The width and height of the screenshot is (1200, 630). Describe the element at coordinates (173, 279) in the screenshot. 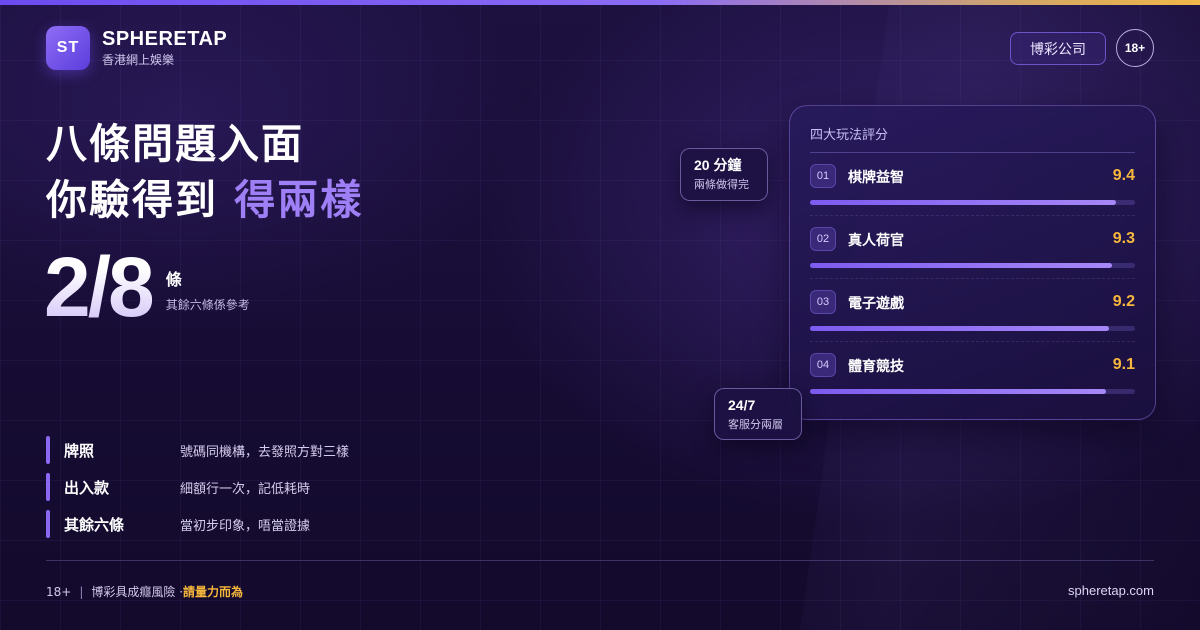

I see `stat-unit: 條` at that location.